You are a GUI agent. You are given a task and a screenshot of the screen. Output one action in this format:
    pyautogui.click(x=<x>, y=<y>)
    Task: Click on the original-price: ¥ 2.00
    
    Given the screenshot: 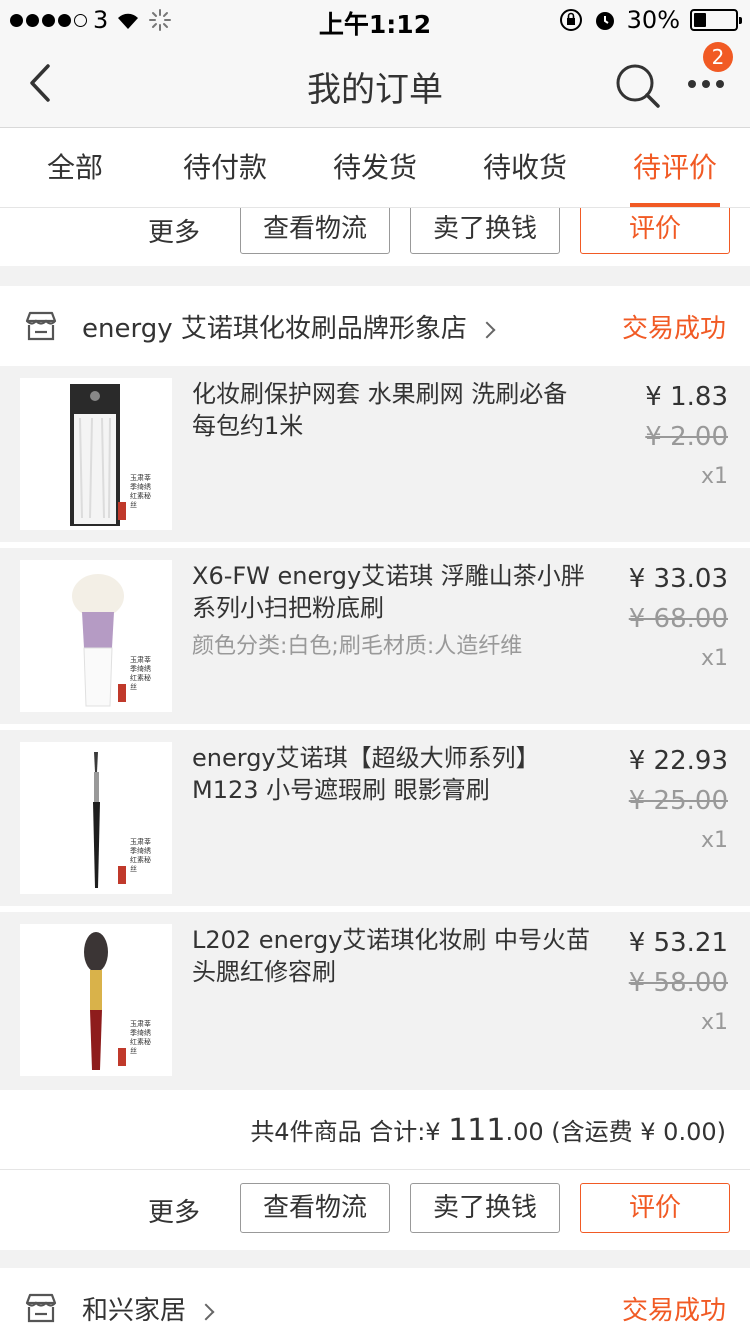 What is the action you would take?
    pyautogui.click(x=686, y=437)
    